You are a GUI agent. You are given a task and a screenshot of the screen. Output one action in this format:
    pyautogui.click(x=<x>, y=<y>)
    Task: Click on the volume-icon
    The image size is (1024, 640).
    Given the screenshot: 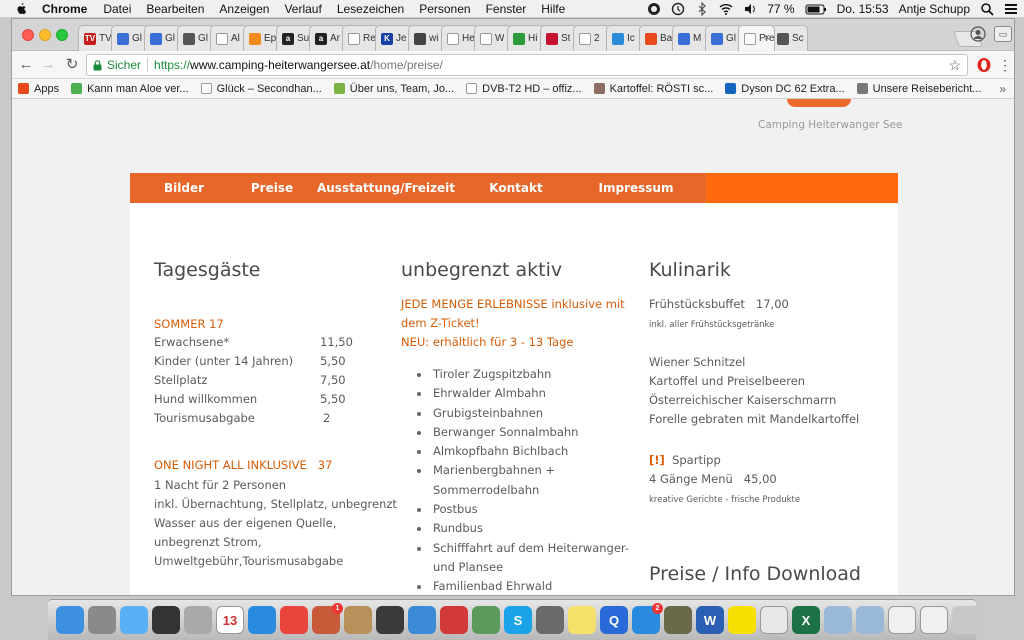 What is the action you would take?
    pyautogui.click(x=750, y=9)
    